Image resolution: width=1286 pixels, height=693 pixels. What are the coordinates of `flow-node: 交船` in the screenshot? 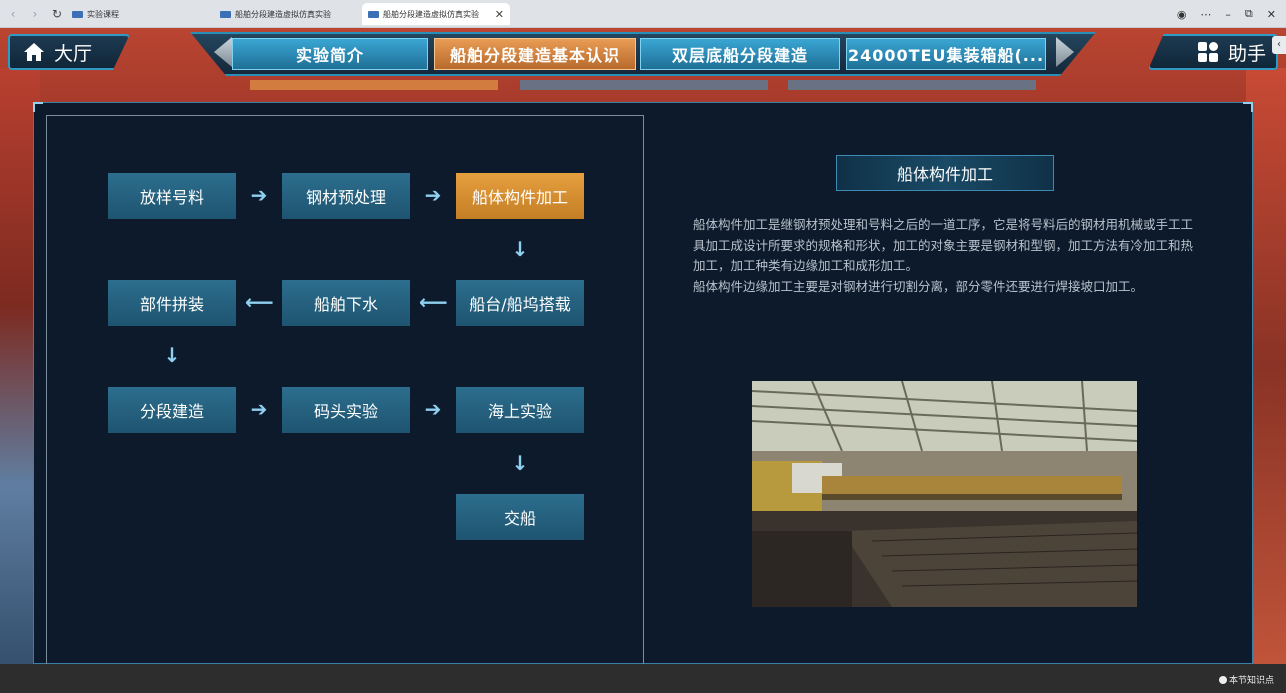 It's located at (520, 517).